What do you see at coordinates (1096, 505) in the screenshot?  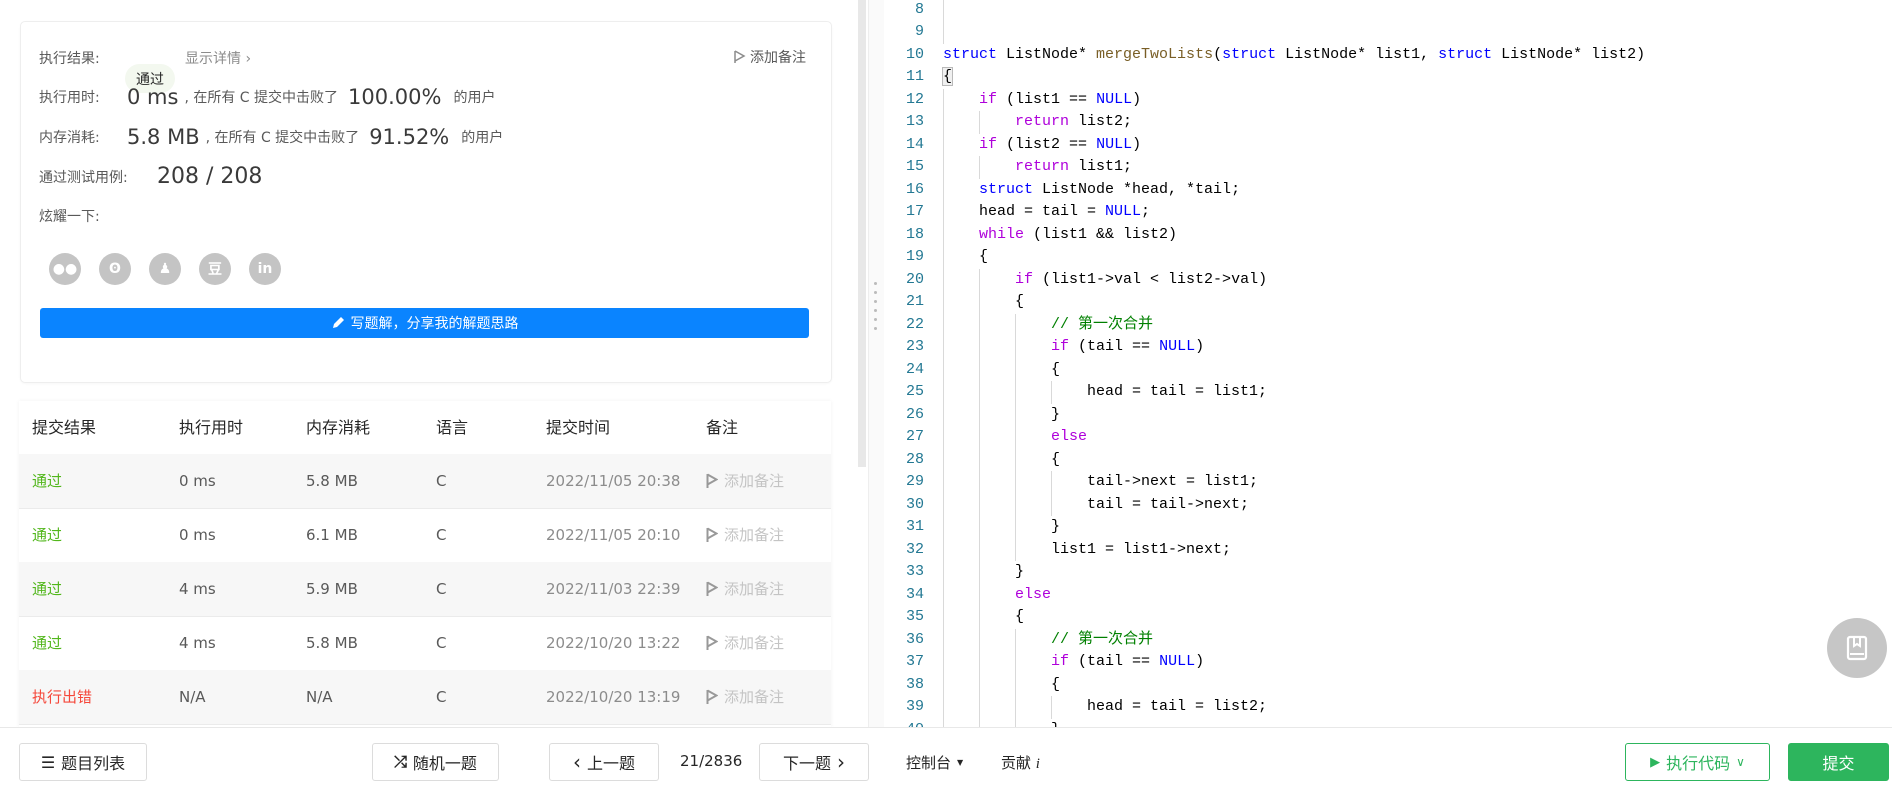 I see `code-line: tail = tail->next;` at bounding box center [1096, 505].